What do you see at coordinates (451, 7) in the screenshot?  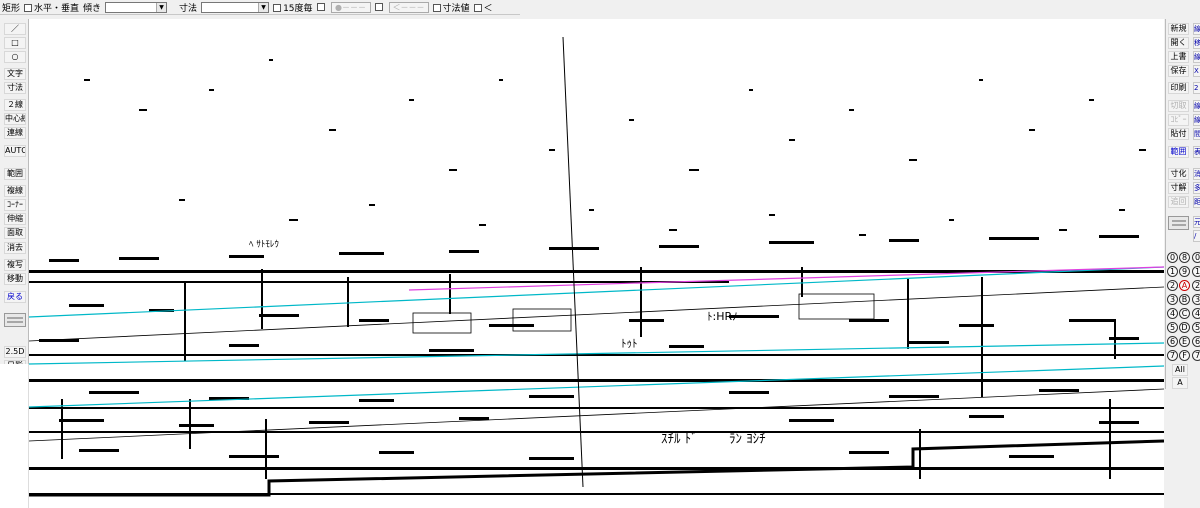 I see `dimval-checkbox: 寸法値` at bounding box center [451, 7].